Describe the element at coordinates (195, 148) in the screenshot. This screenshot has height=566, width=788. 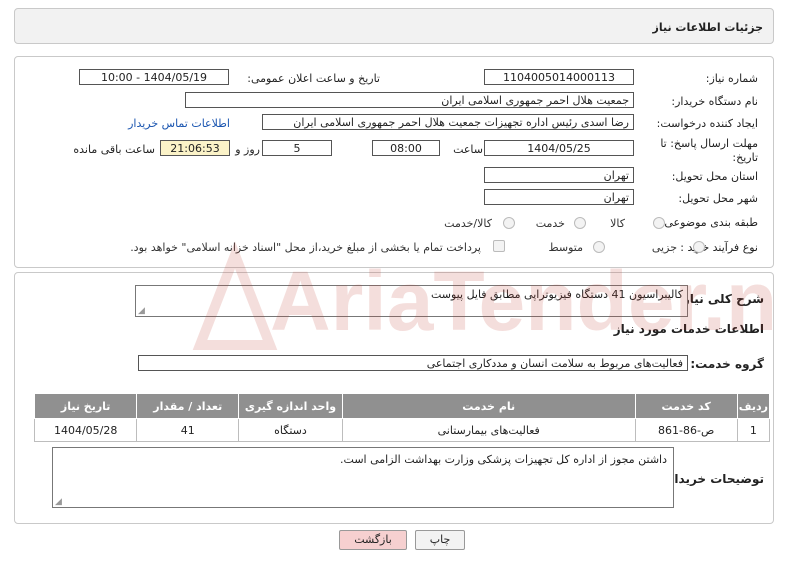
I see `remaining-field: 21:06:53` at that location.